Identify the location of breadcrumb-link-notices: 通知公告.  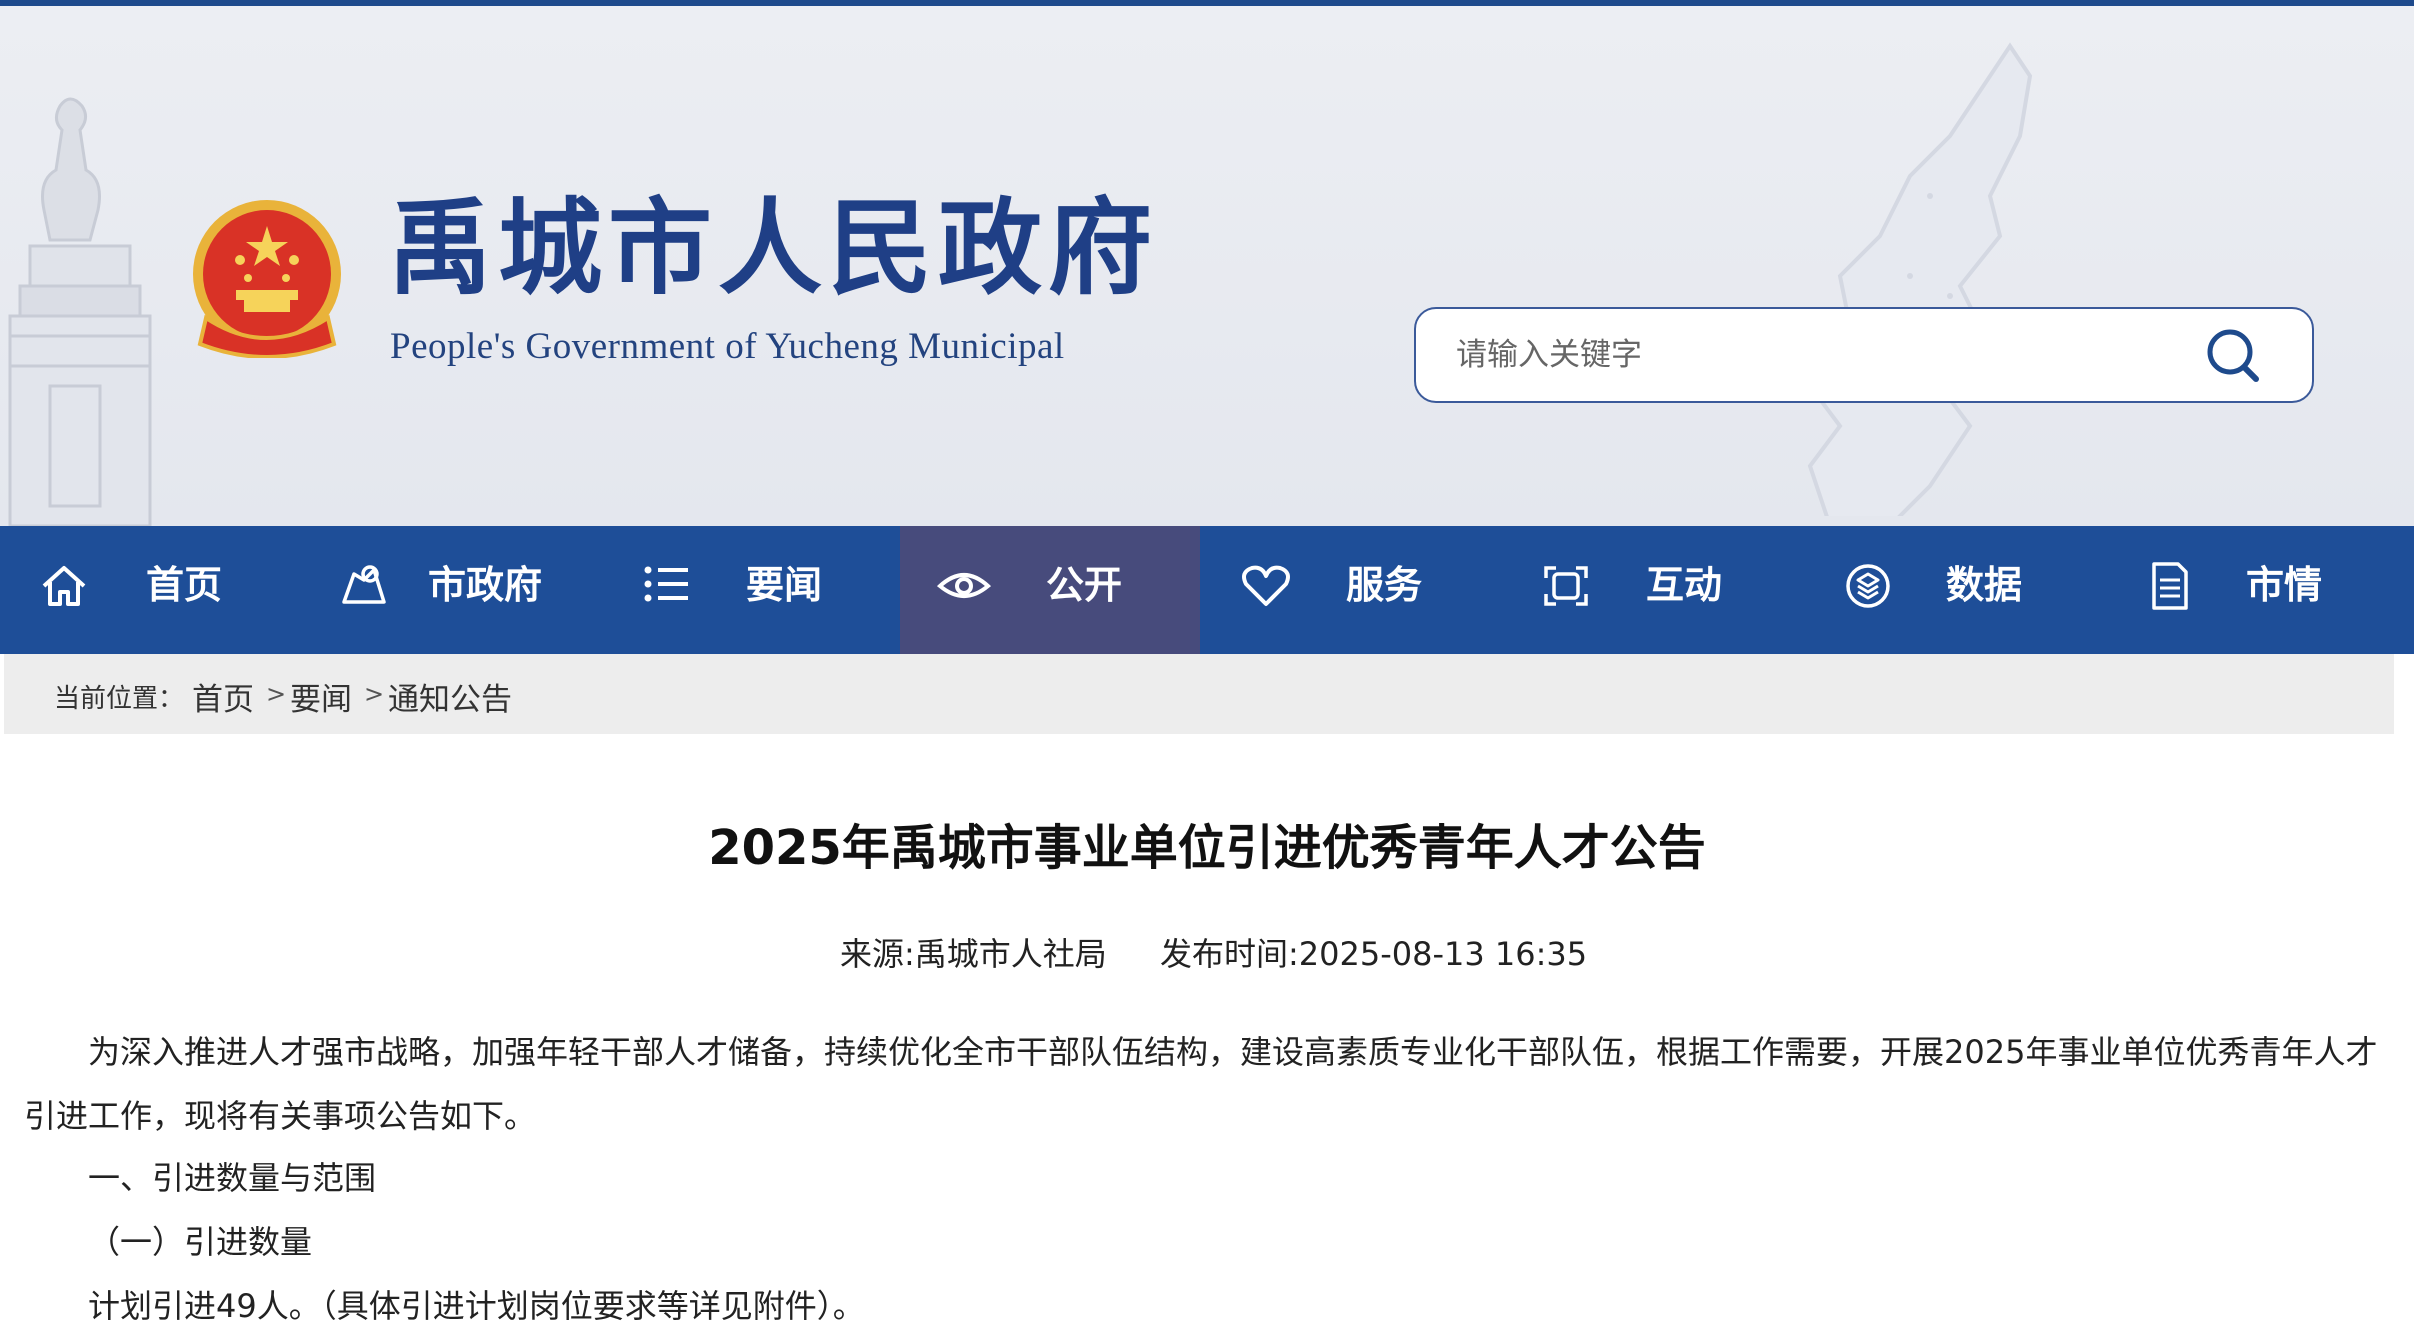
(450, 696).